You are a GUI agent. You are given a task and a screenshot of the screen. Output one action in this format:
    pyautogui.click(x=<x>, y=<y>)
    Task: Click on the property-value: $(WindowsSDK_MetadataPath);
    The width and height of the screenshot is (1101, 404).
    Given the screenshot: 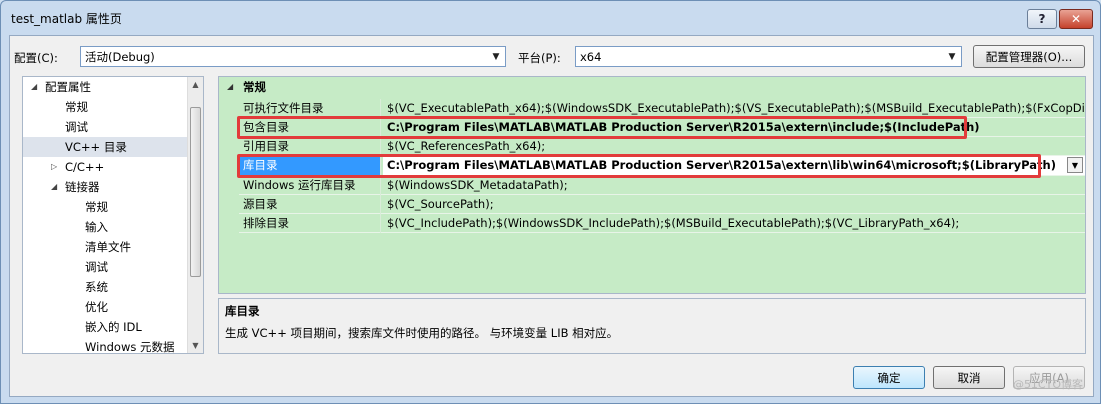 What is the action you would take?
    pyautogui.click(x=734, y=185)
    